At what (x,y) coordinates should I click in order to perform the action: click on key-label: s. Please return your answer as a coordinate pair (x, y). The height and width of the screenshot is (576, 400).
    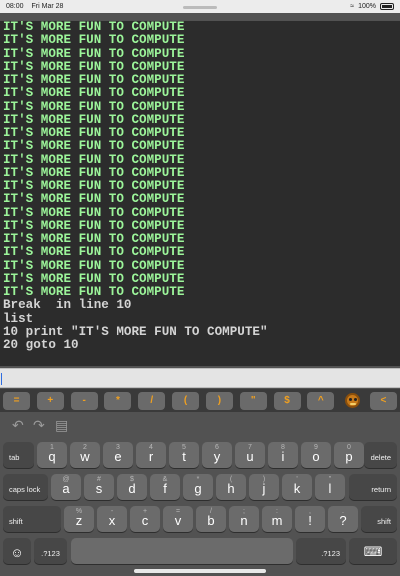
    Looking at the image, I should click on (99, 488).